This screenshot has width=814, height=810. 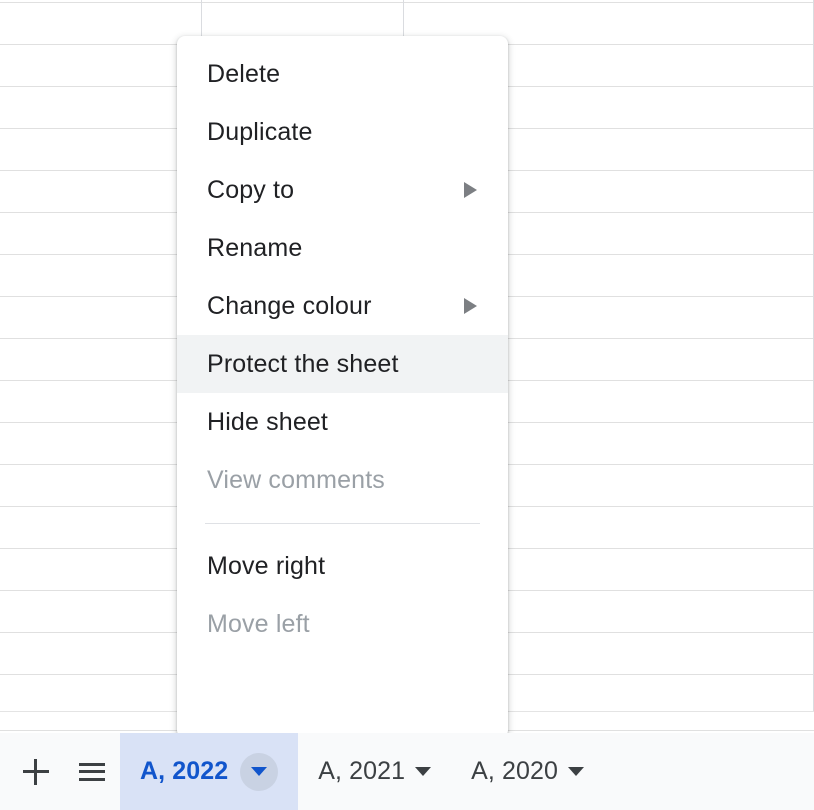 What do you see at coordinates (342, 74) in the screenshot?
I see `menu-item-delete: Delete` at bounding box center [342, 74].